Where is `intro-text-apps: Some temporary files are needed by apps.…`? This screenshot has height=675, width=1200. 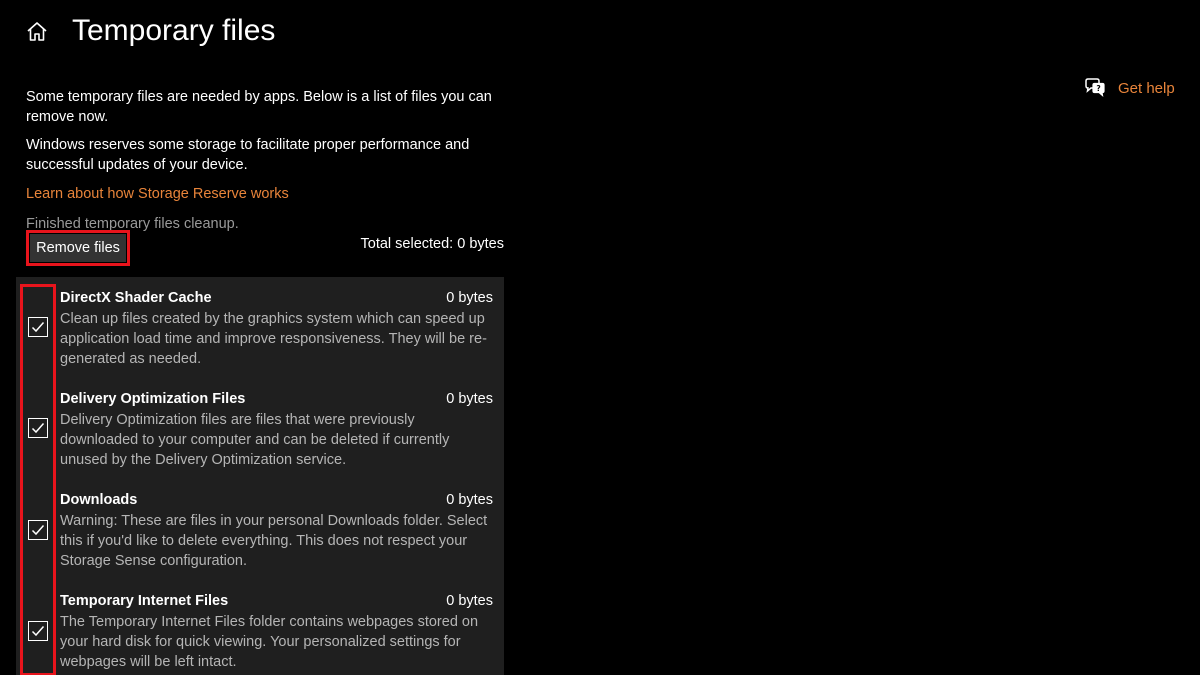
intro-text-apps: Some temporary files are needed by apps.… is located at coordinates (259, 107).